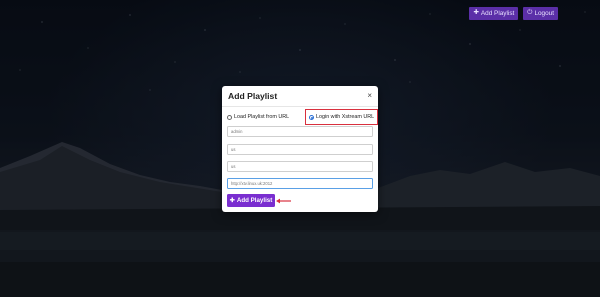 Image resolution: width=600 pixels, height=297 pixels. What do you see at coordinates (300, 131) in the screenshot?
I see `username-field: admin` at bounding box center [300, 131].